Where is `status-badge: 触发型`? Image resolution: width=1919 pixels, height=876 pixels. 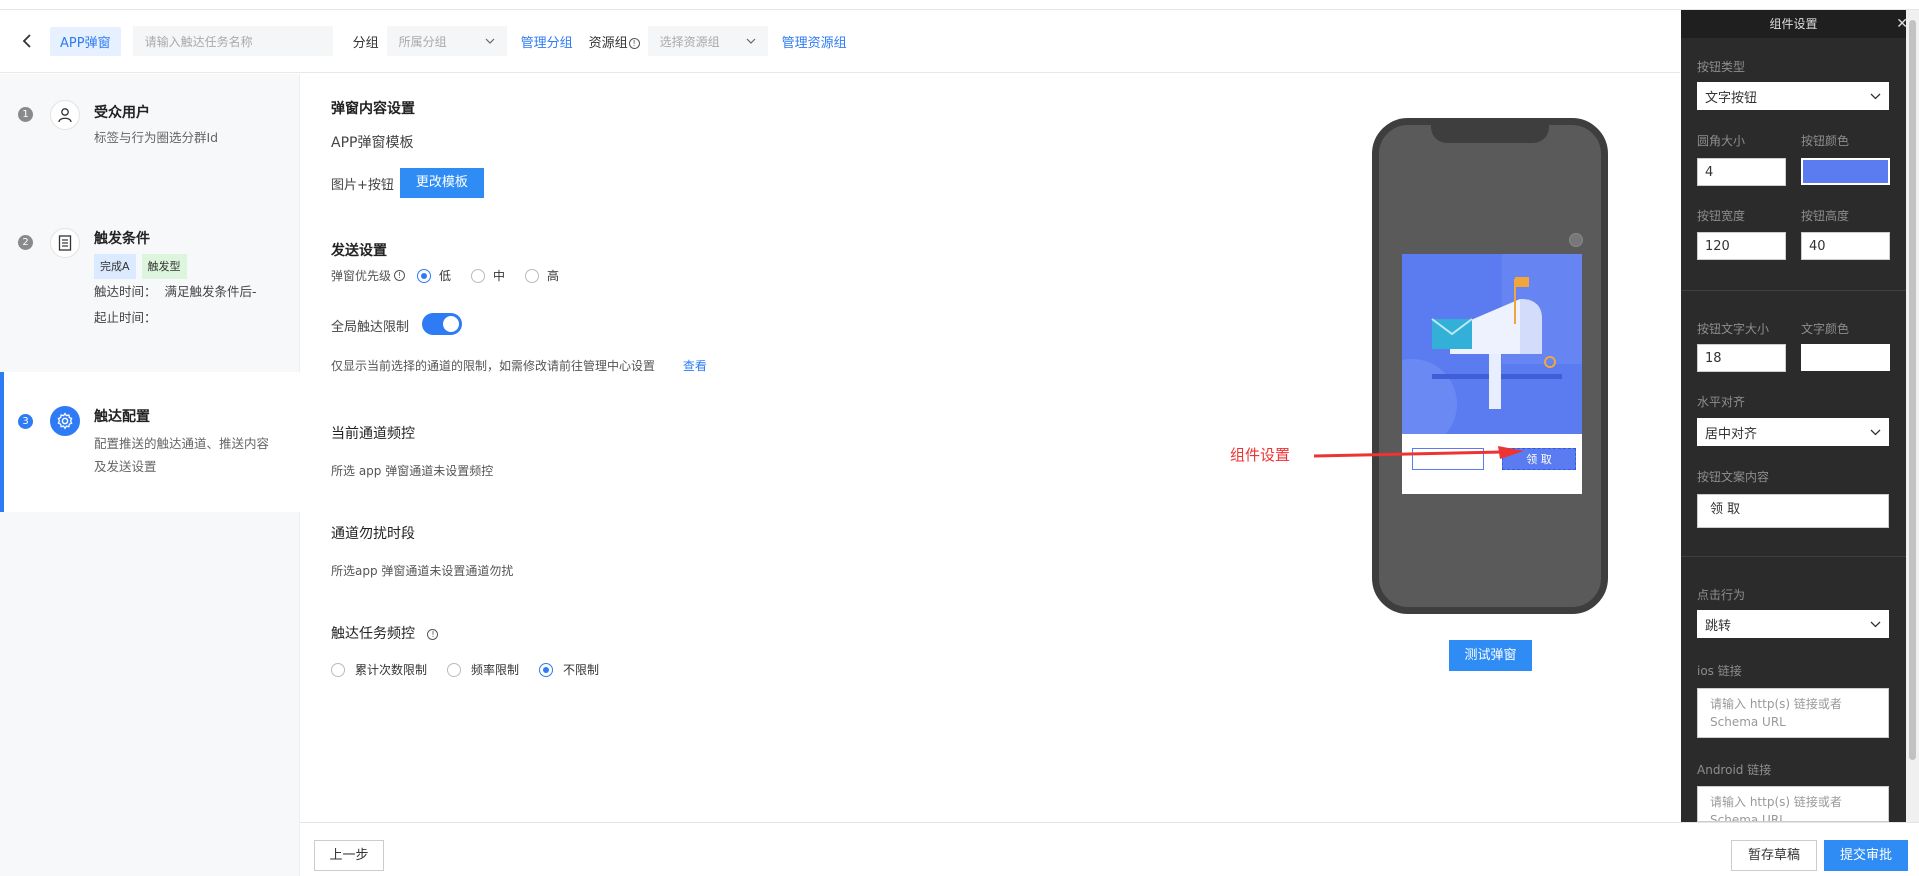
status-badge: 触发型 is located at coordinates (164, 266).